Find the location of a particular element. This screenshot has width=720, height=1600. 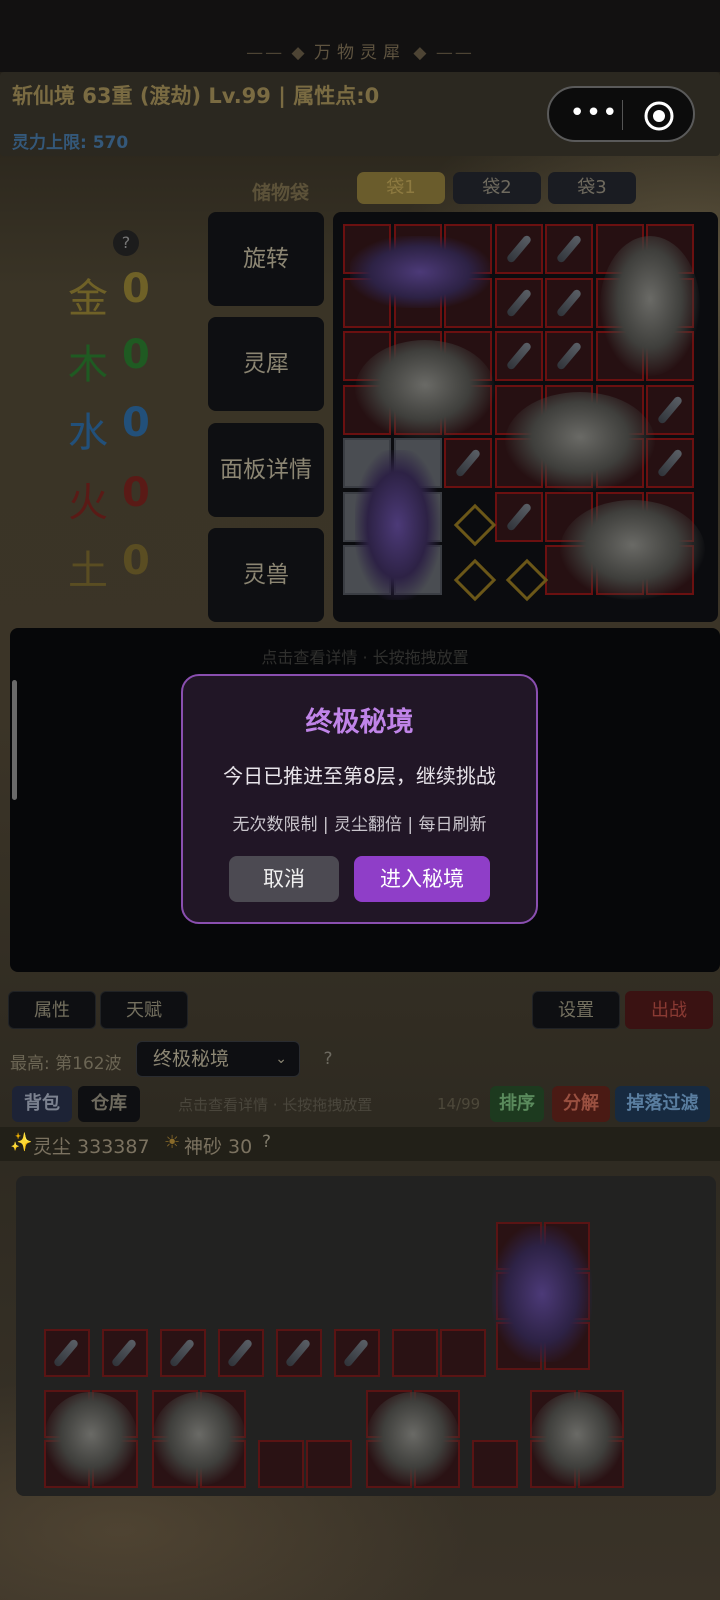

element-metal: 金 0 is located at coordinates (125, 296).